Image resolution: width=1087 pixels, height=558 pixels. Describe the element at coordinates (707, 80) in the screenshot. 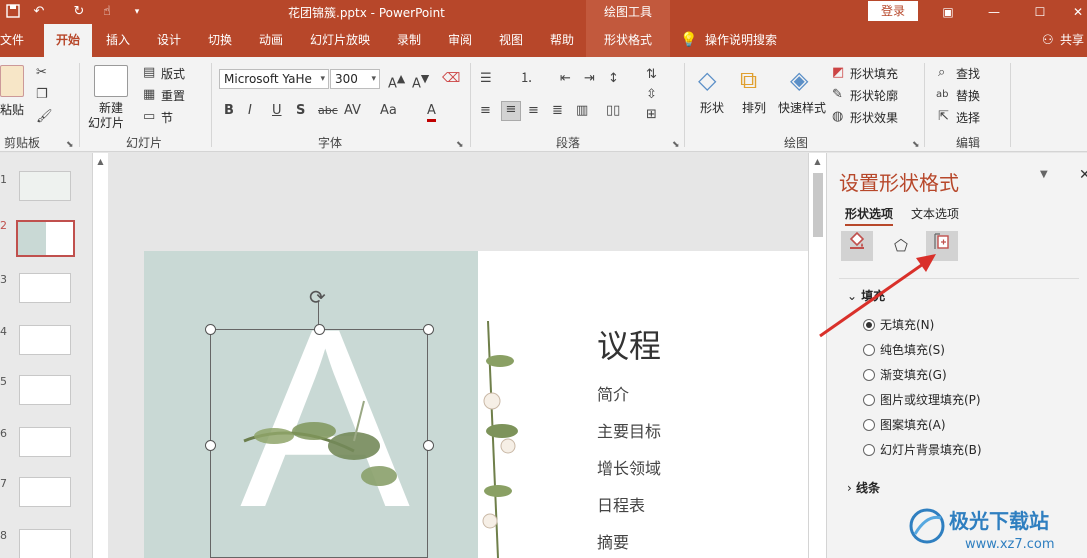

I see `shapes-icon: ◇` at that location.